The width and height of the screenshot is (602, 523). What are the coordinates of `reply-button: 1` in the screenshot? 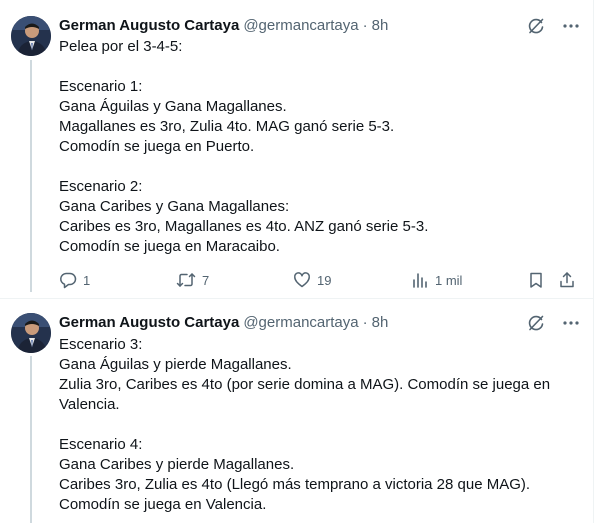 It's located at (74, 280).